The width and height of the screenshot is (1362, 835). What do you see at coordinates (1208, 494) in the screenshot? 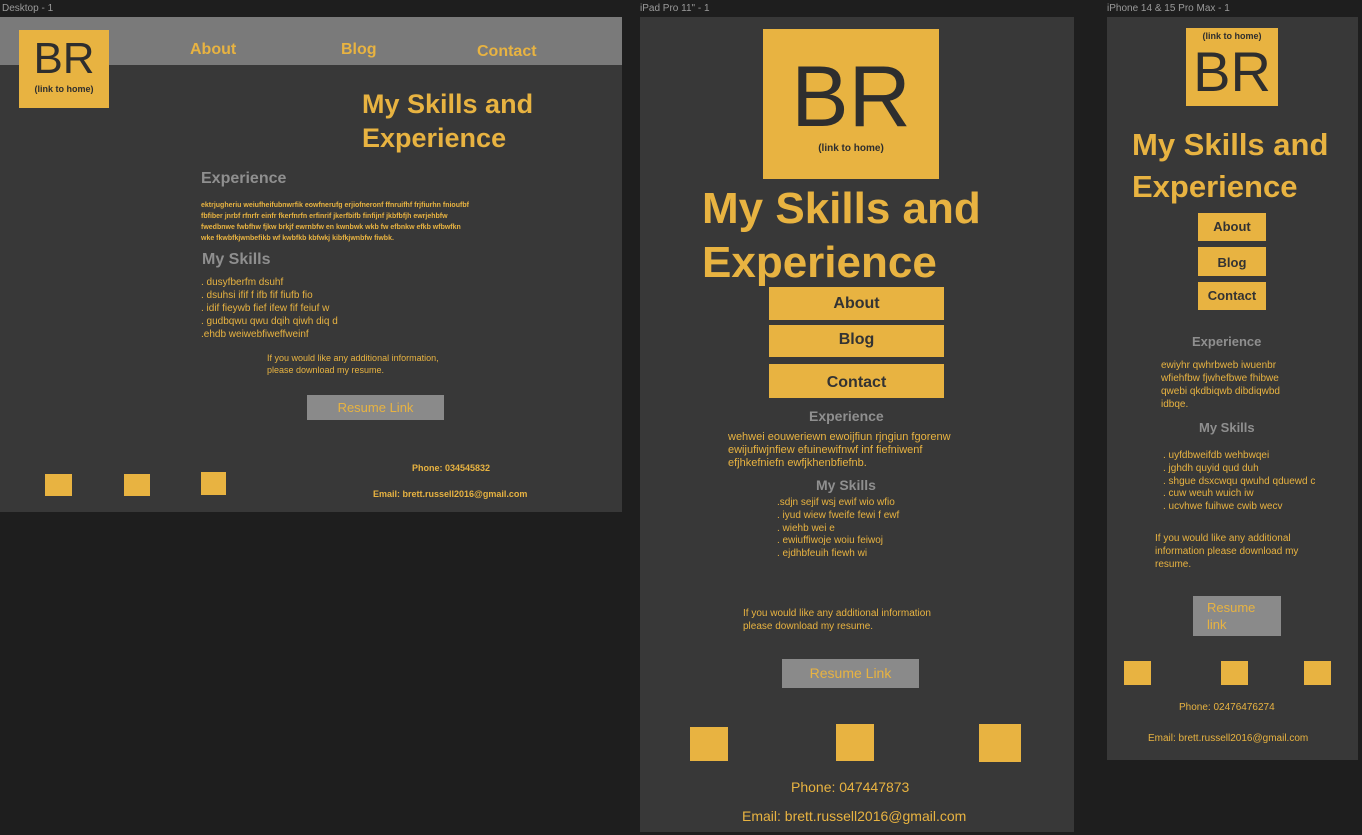
I see `skill-item: . cuw weuh wuich iw` at bounding box center [1208, 494].